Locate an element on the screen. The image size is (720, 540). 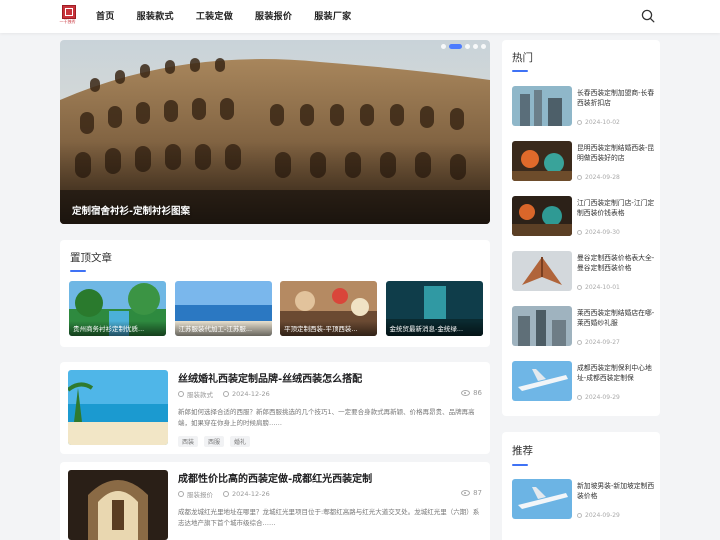
article-meta: 服装报价 2024-12-26 is located at coordinates (229, 494).